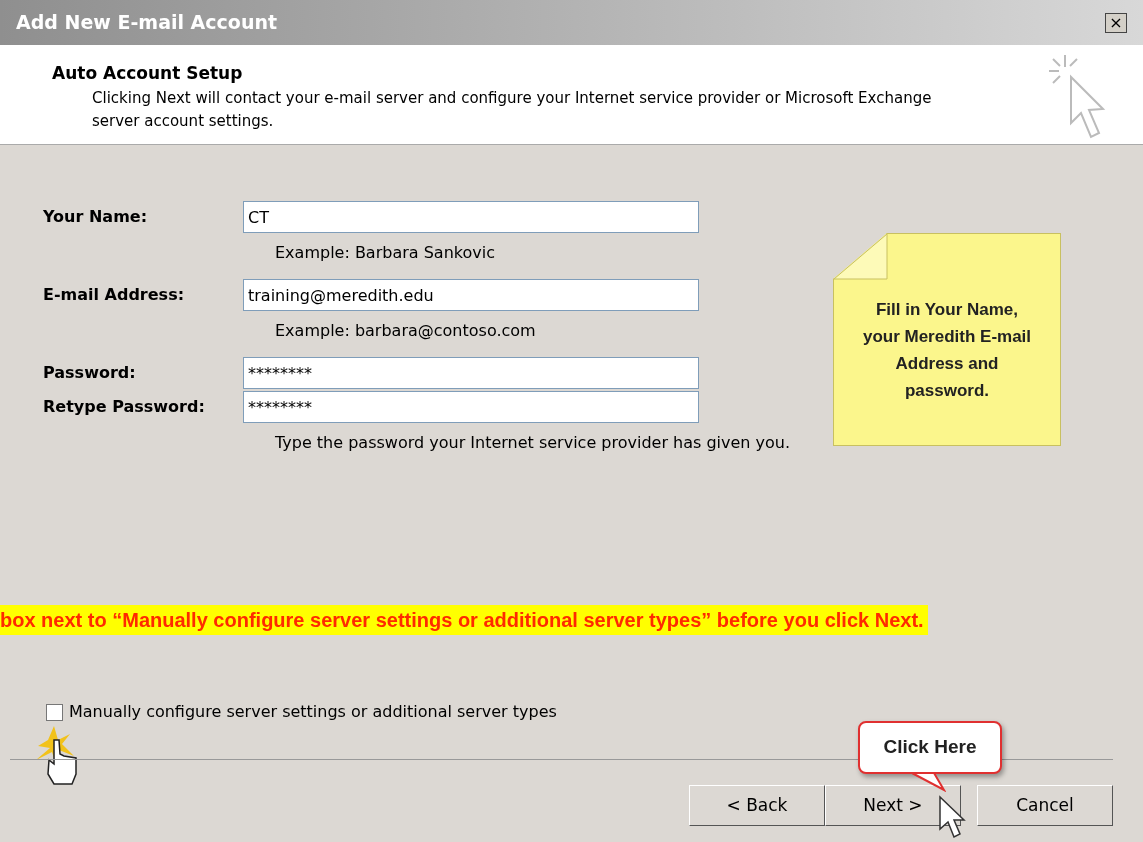 Image resolution: width=1143 pixels, height=842 pixels. Describe the element at coordinates (952, 817) in the screenshot. I see `mouse-pointer-icon` at that location.